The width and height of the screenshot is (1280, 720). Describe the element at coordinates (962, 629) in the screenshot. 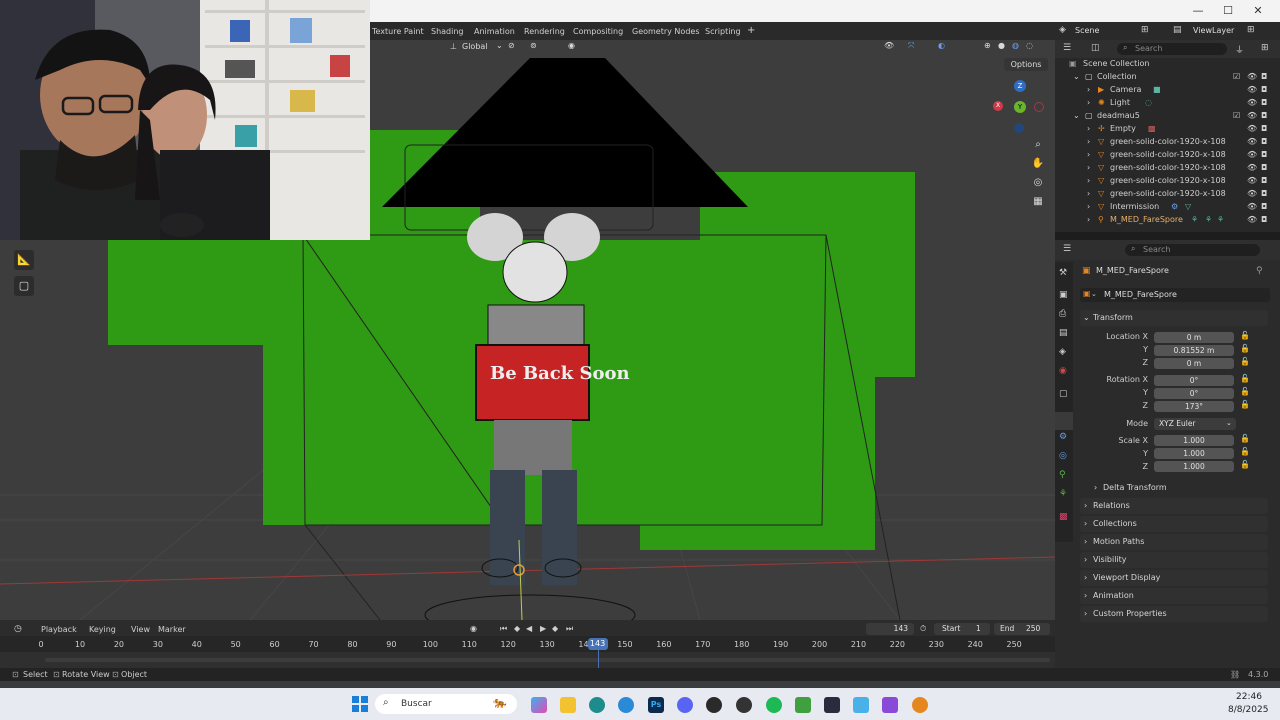

I see `start-frame-field: Start 1` at that location.